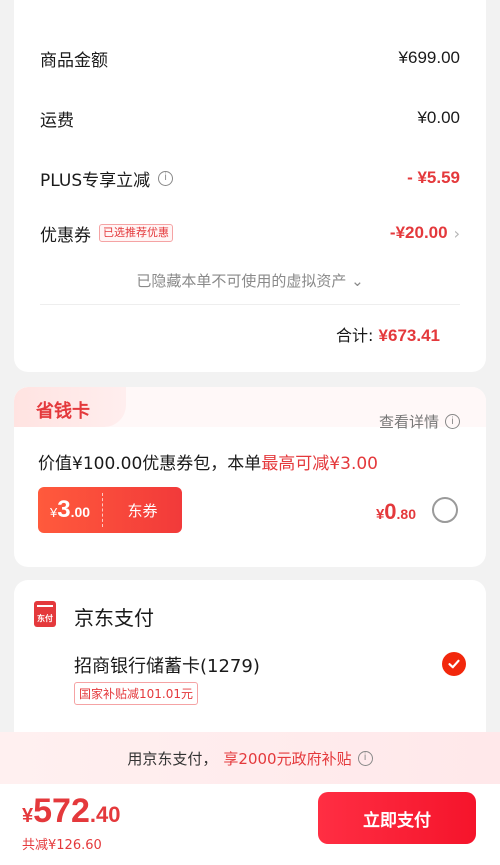 The image size is (500, 865). I want to click on savings-card-tab: 省钱卡, so click(70, 407).